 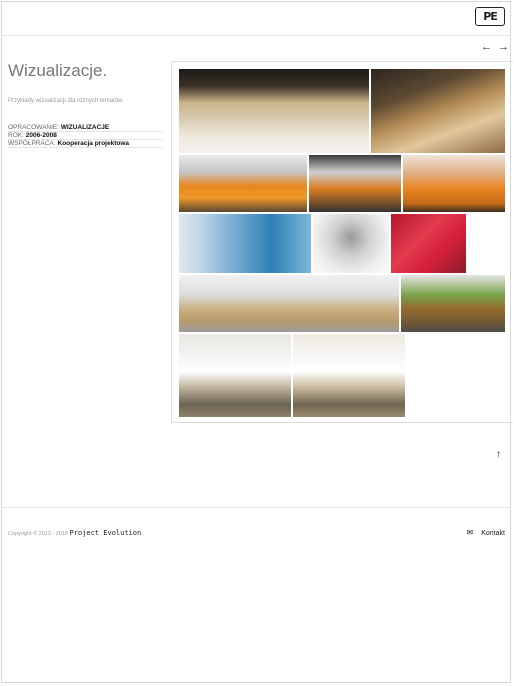 I want to click on logo-text: PE, so click(x=490, y=16).